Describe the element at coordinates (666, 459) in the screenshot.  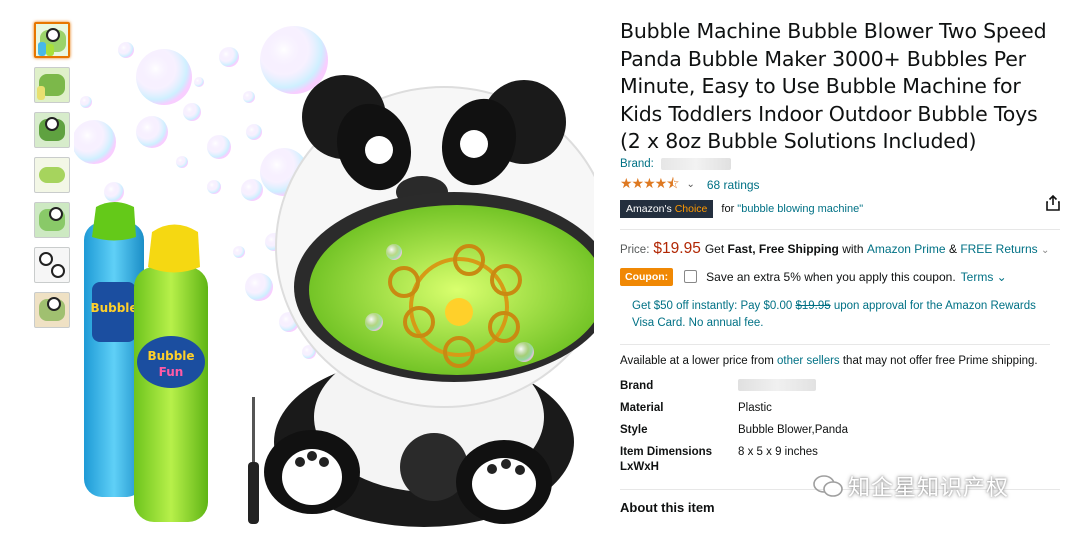
I see `spec-key: Item Dimensions LxWxH` at that location.